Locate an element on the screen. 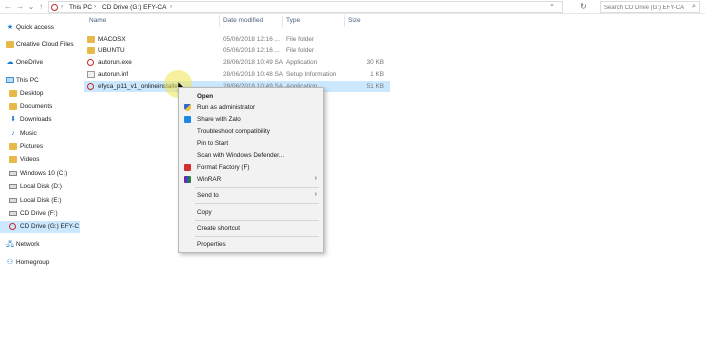 The height and width of the screenshot is (338, 705). nav-item-onedrive: ☁ OneDrive is located at coordinates (40, 63).